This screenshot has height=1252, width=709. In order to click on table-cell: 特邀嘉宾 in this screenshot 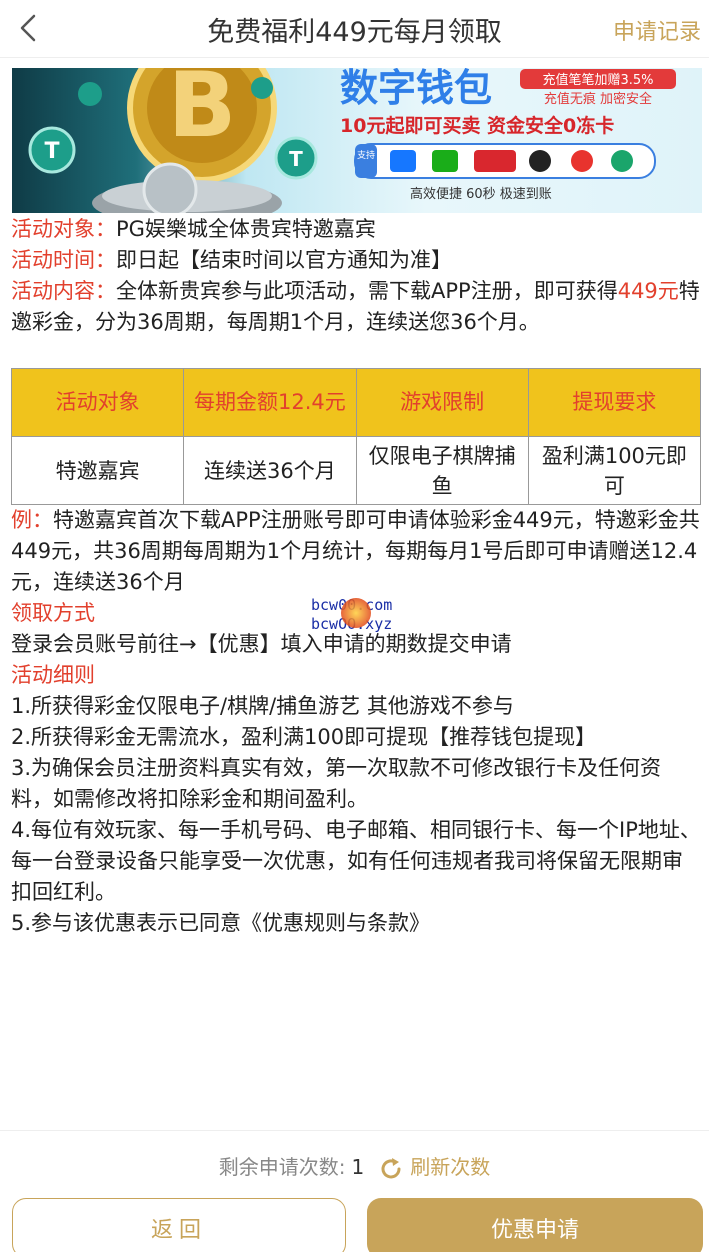, I will do `click(97, 470)`.